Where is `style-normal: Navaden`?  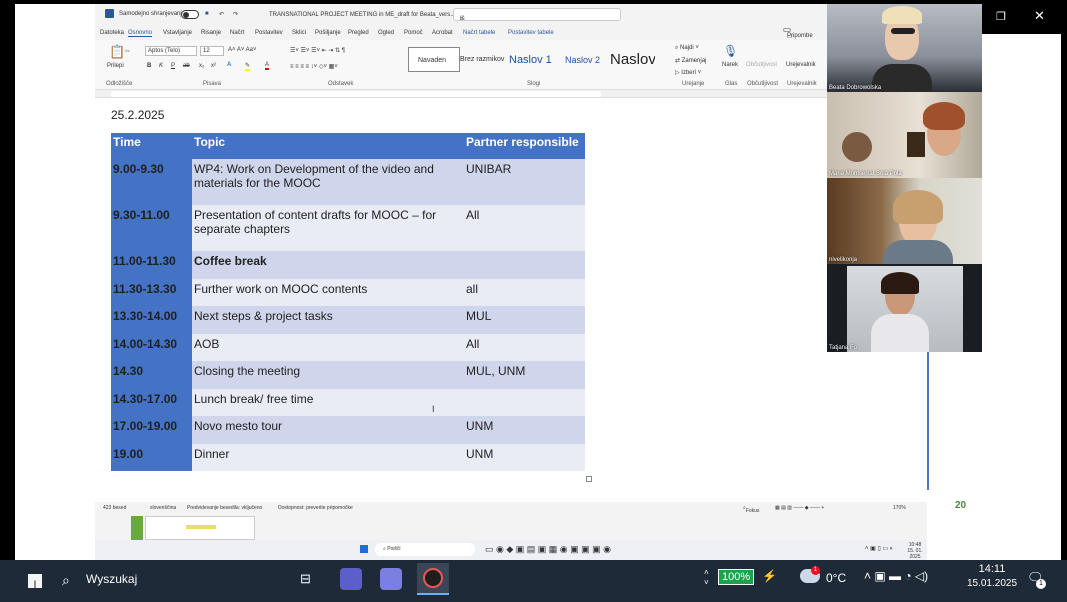
style-normal: Navaden is located at coordinates (434, 59).